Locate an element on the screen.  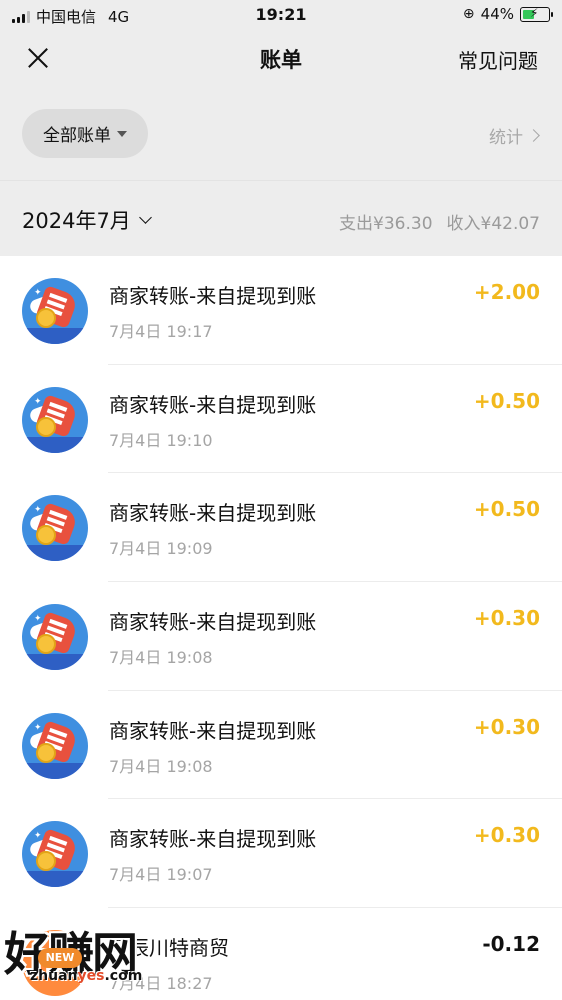
transaction-time: 7月4日 19:07 is located at coordinates (161, 875).